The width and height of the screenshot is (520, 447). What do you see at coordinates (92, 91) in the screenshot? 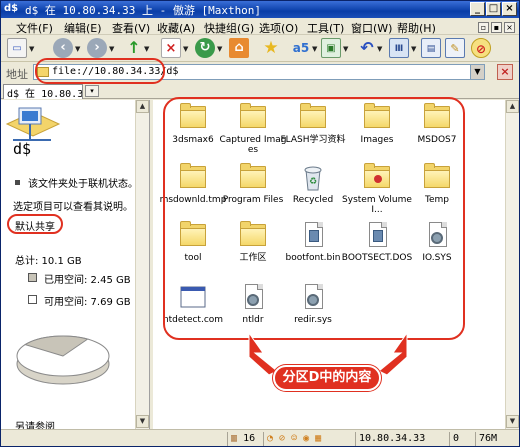
I see `tab-list-icon: ▾` at bounding box center [92, 91].